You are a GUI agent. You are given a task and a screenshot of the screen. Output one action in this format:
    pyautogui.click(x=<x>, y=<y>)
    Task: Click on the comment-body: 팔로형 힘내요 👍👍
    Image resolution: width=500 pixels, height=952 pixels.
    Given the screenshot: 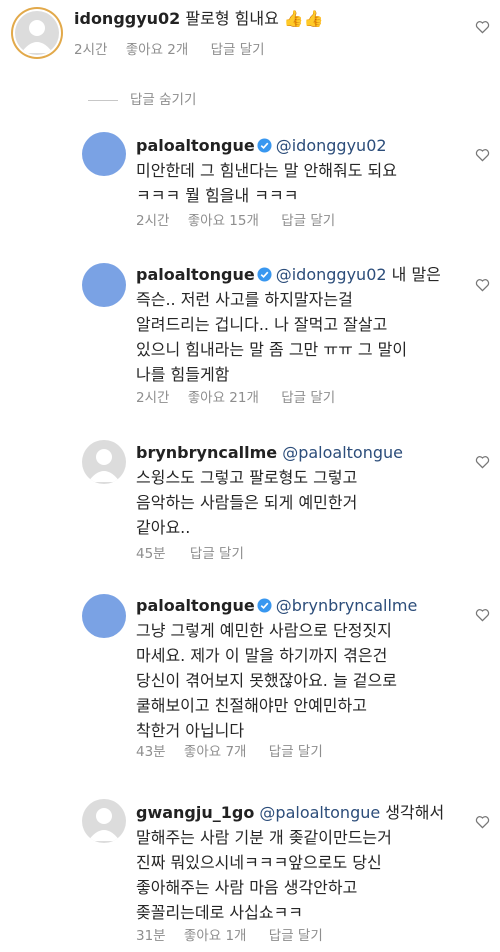 What is the action you would take?
    pyautogui.click(x=254, y=18)
    